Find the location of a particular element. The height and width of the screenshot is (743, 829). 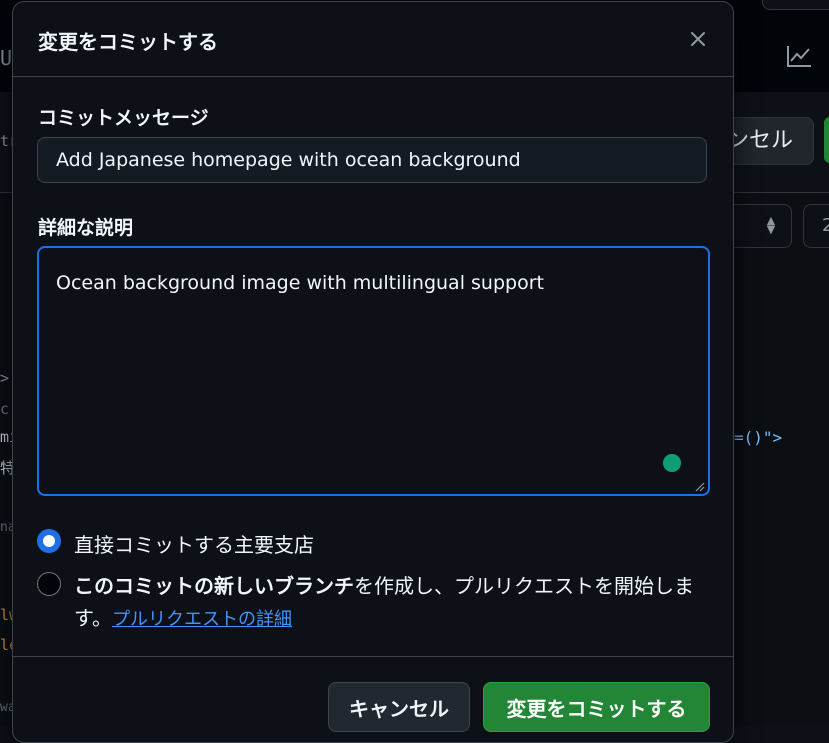

radio-direct-commit is located at coordinates (49, 541).